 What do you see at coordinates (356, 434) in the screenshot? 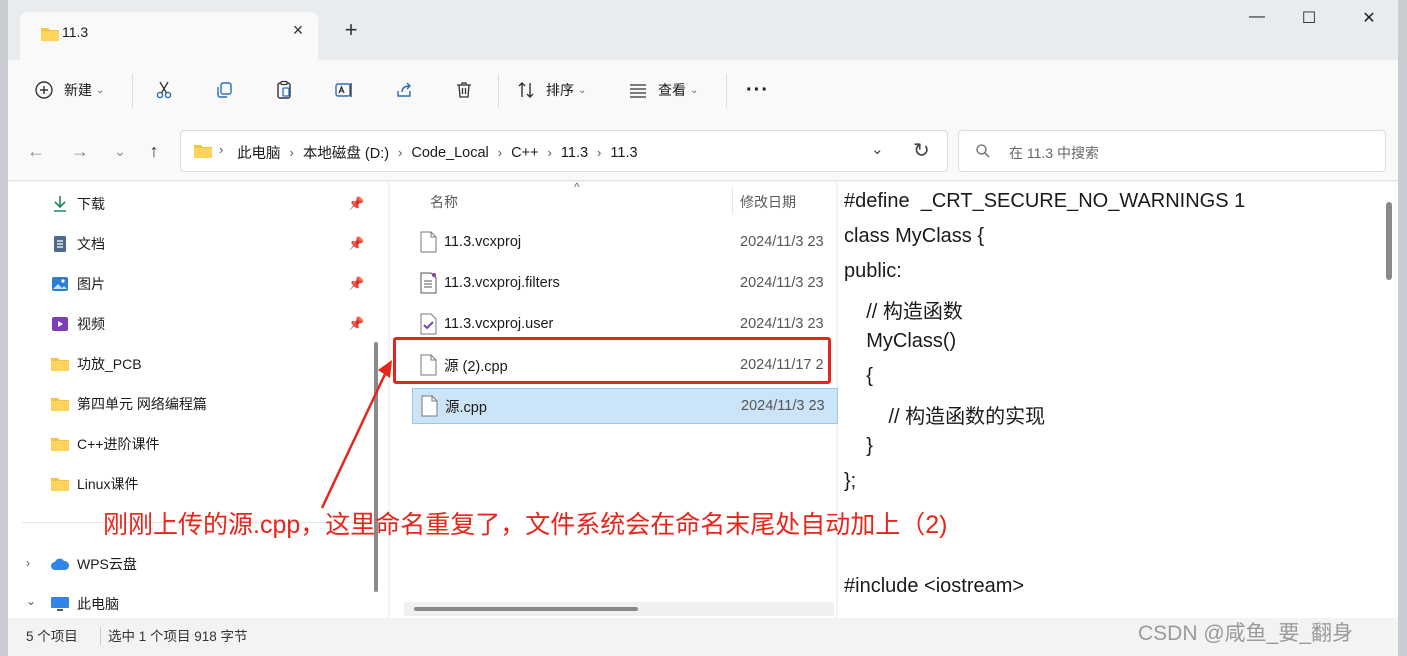
I see `annotation-arrow` at bounding box center [356, 434].